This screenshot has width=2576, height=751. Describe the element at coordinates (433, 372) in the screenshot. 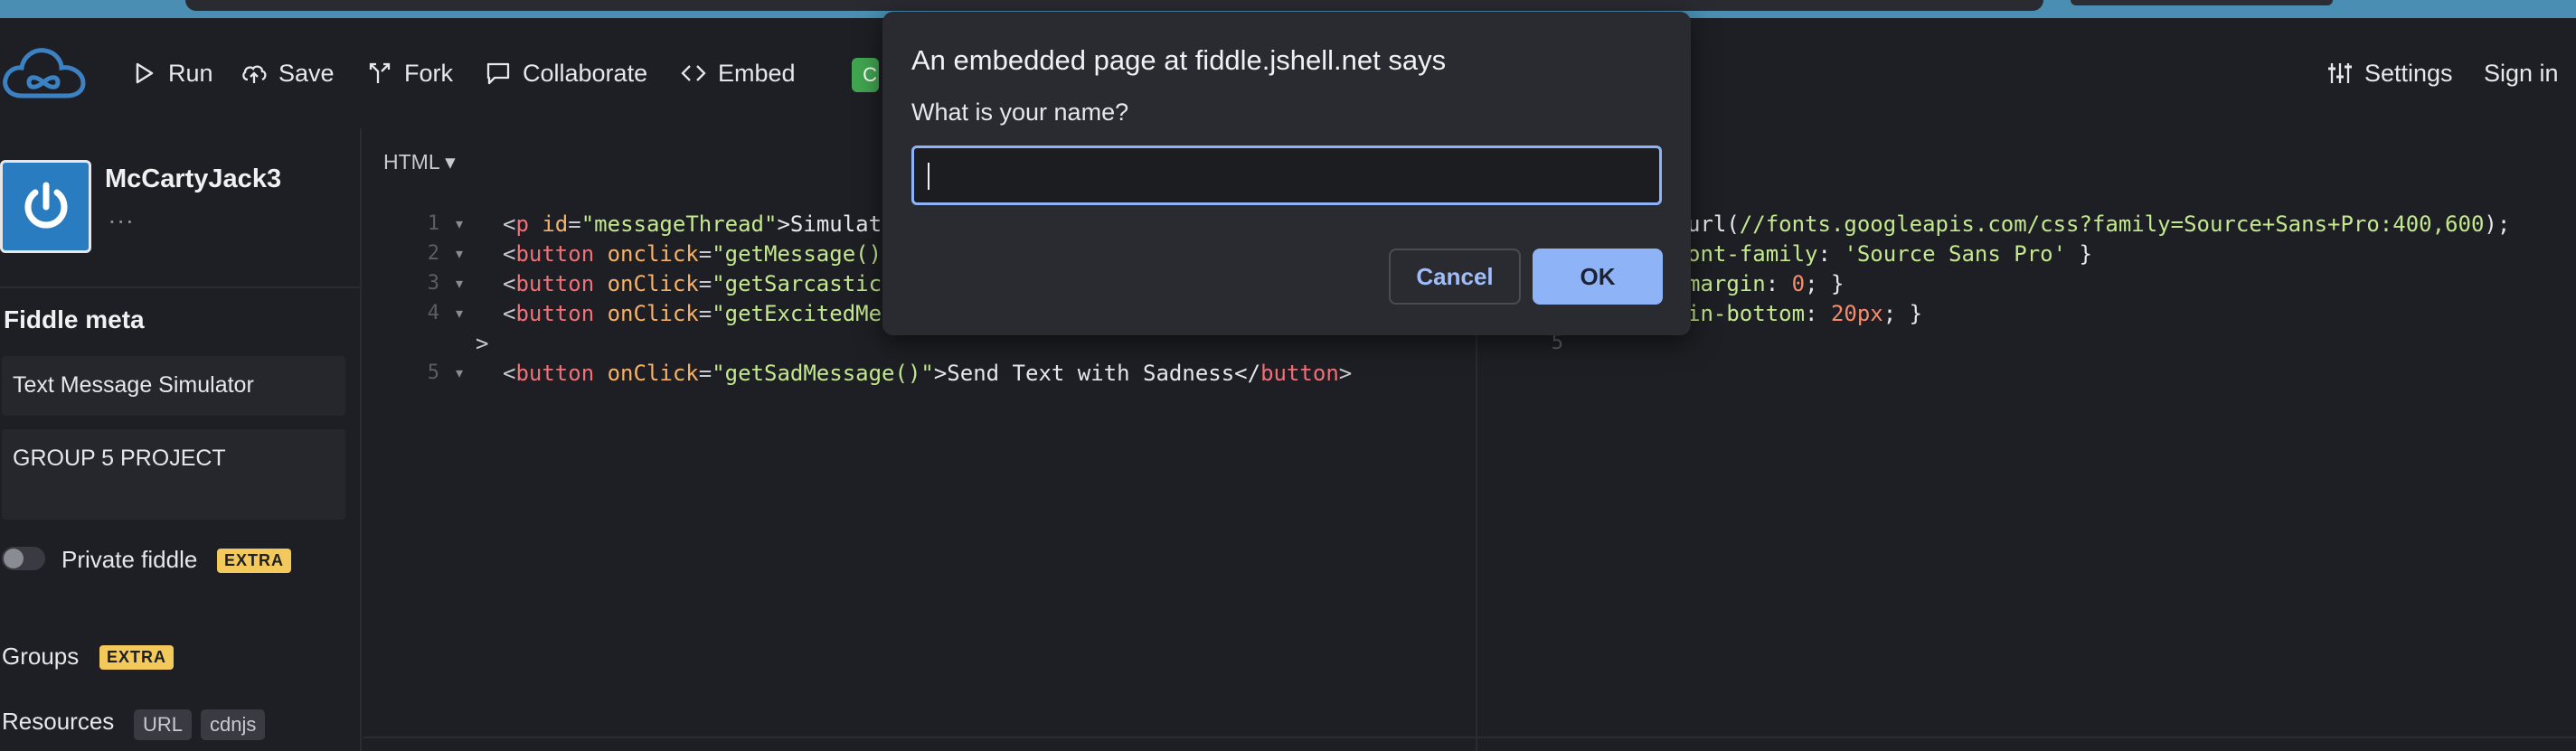

I see `line-number: 5` at that location.